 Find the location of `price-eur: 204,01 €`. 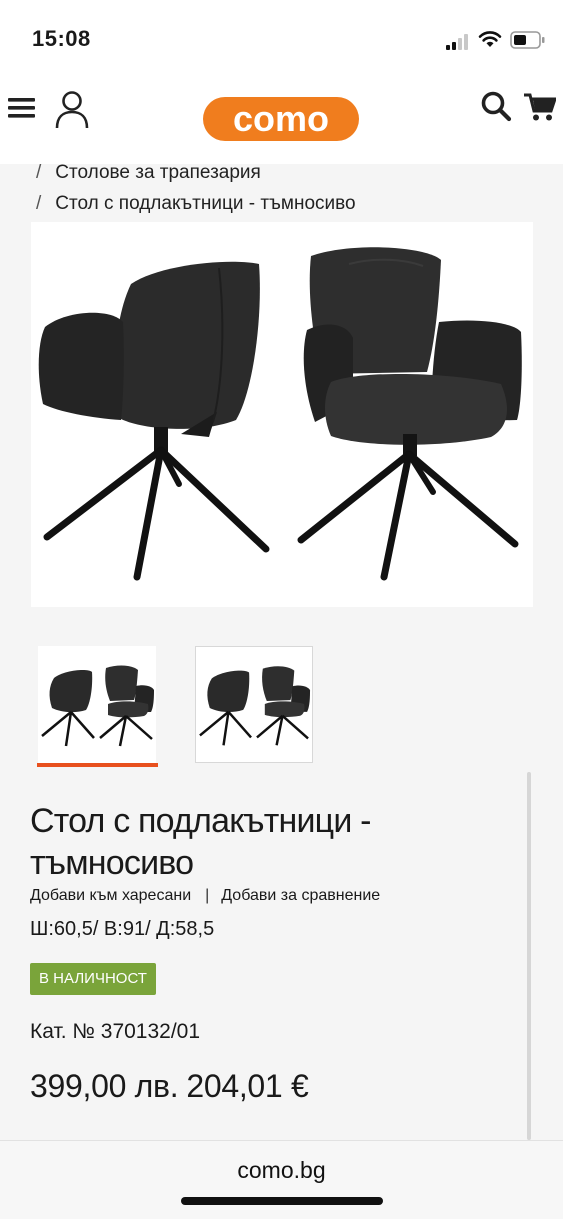

price-eur: 204,01 € is located at coordinates (247, 1086).